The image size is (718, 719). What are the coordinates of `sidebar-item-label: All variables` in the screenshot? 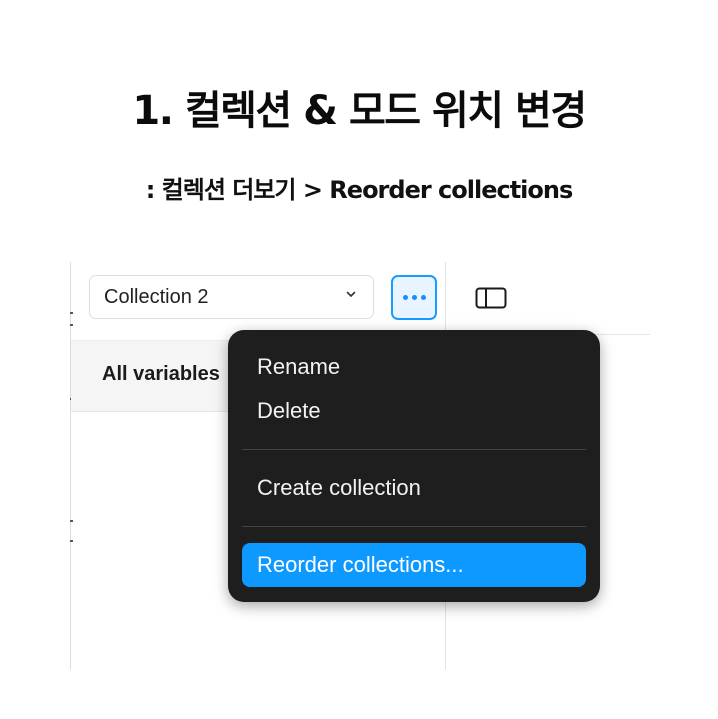 It's located at (161, 374).